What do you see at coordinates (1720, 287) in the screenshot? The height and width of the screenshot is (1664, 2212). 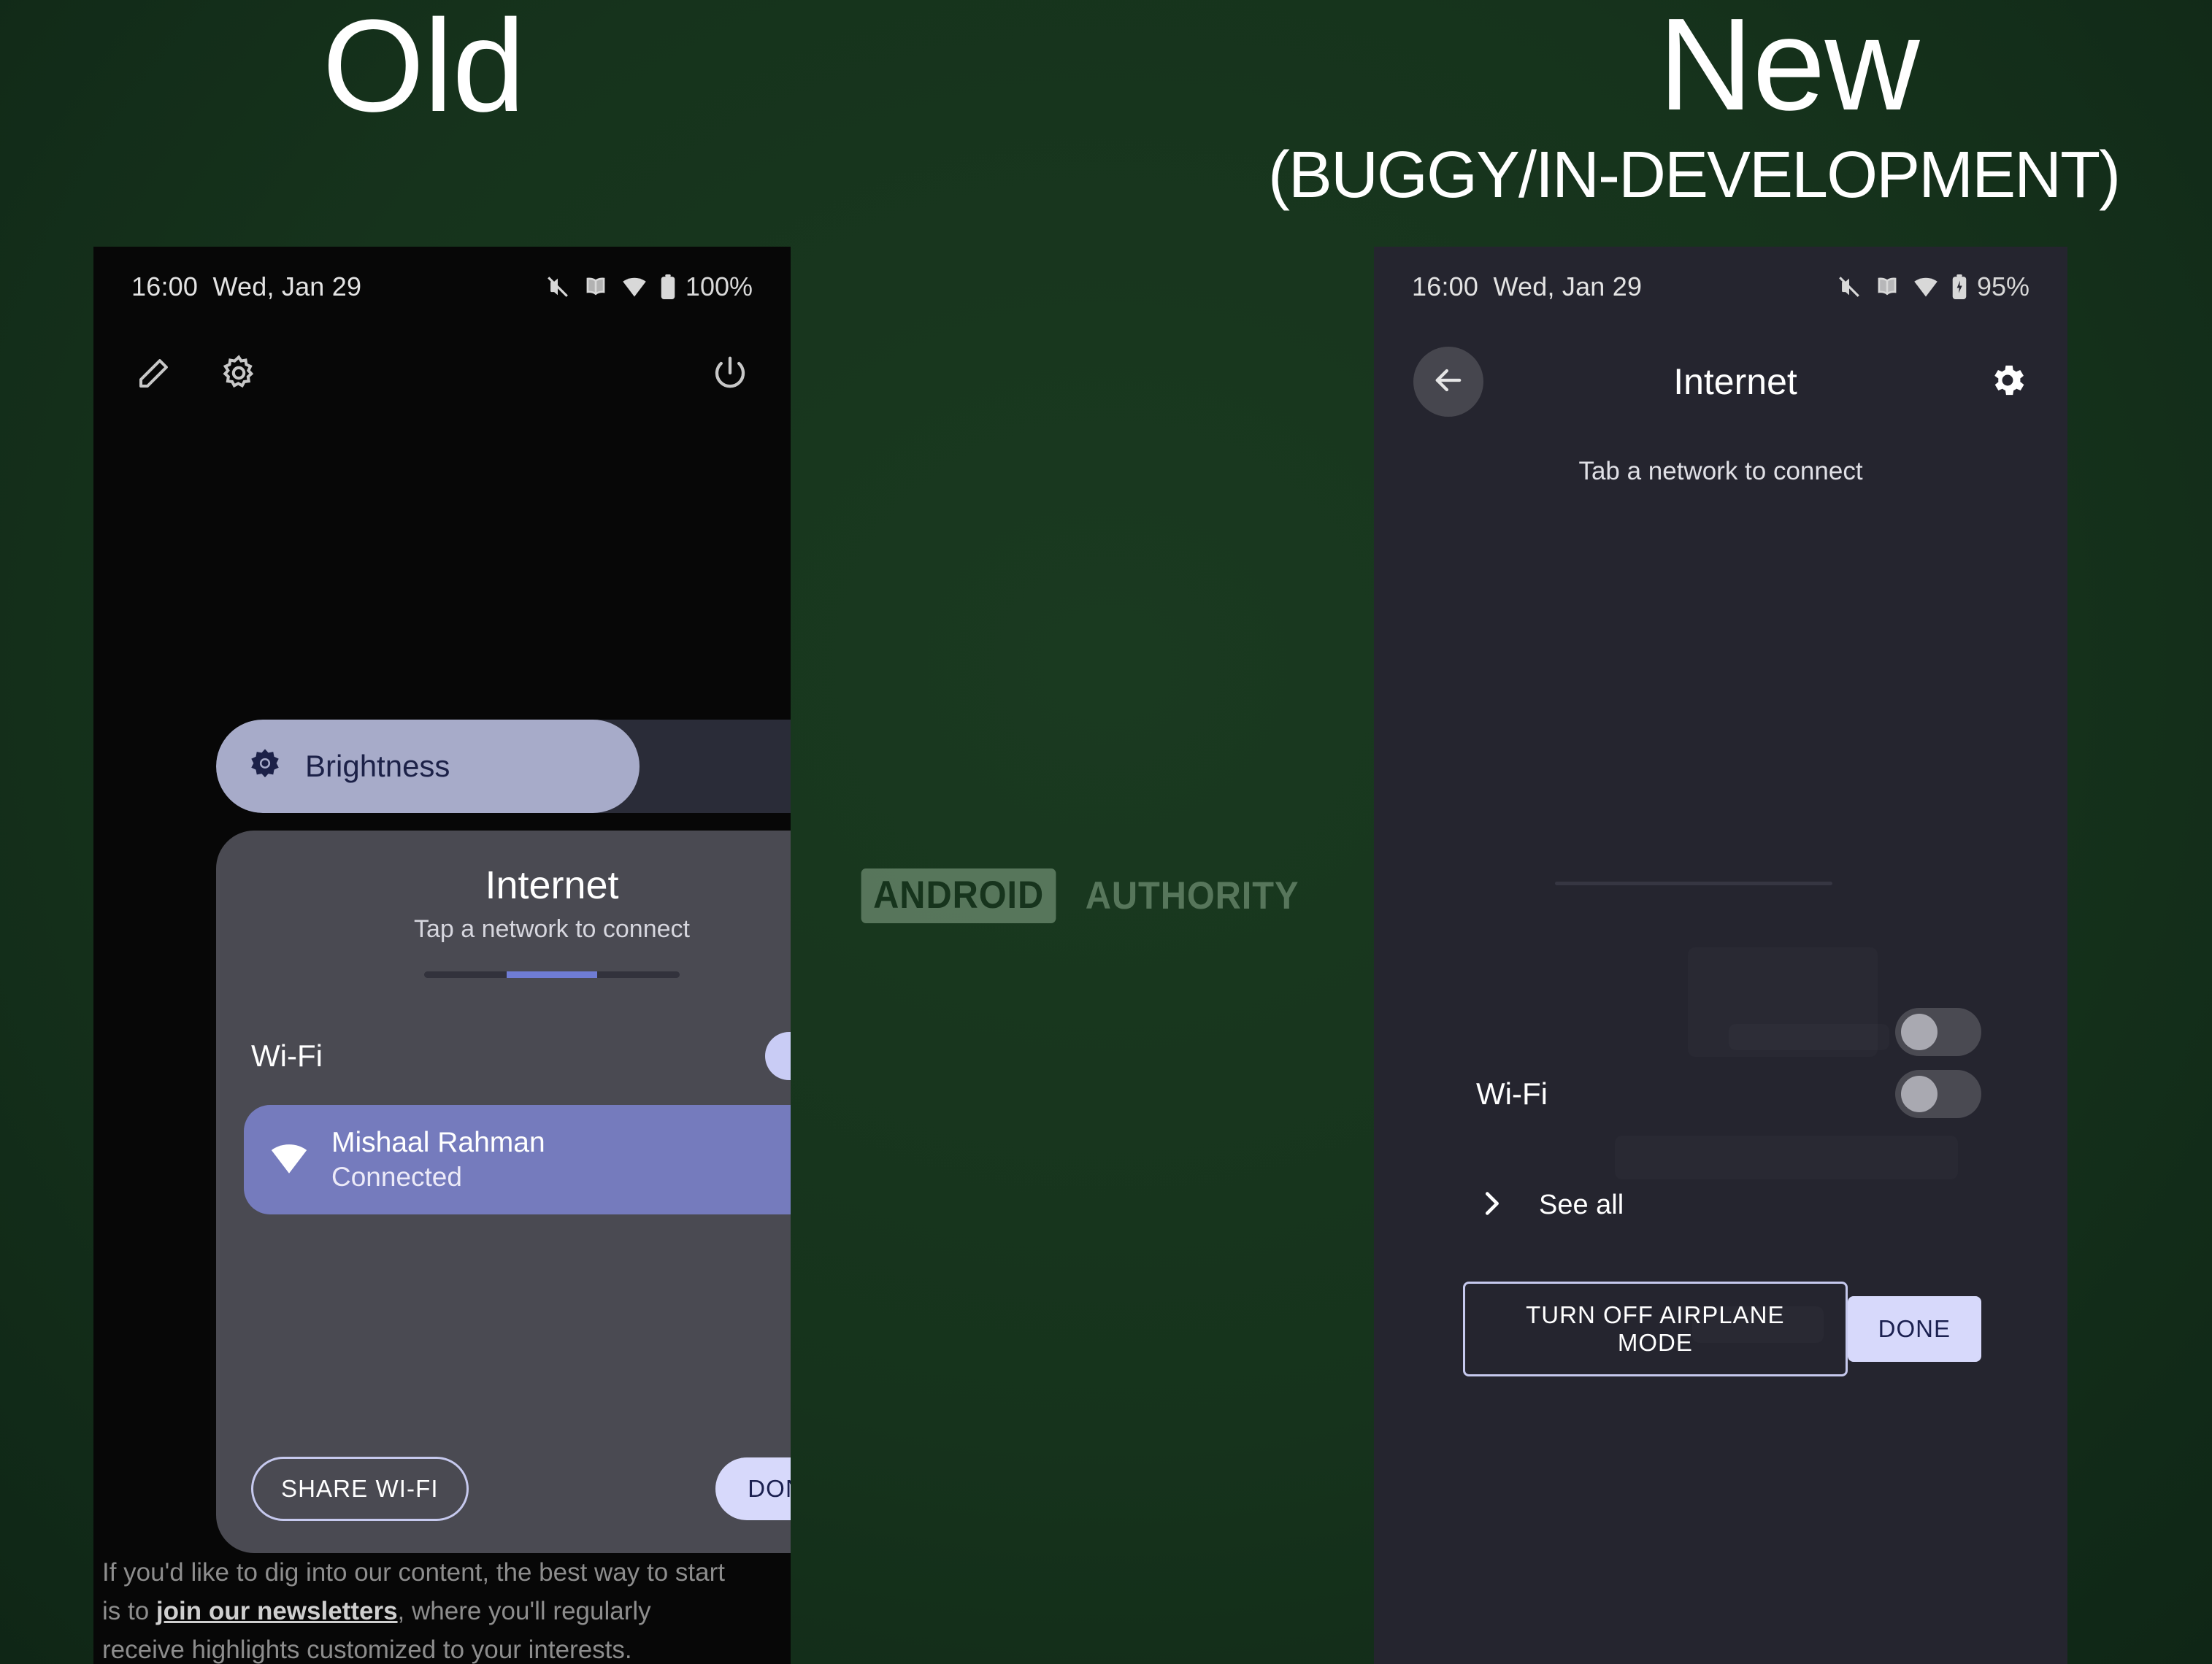 I see `new-status-bar: 16:00 Wed, Jan 29 95%` at bounding box center [1720, 287].